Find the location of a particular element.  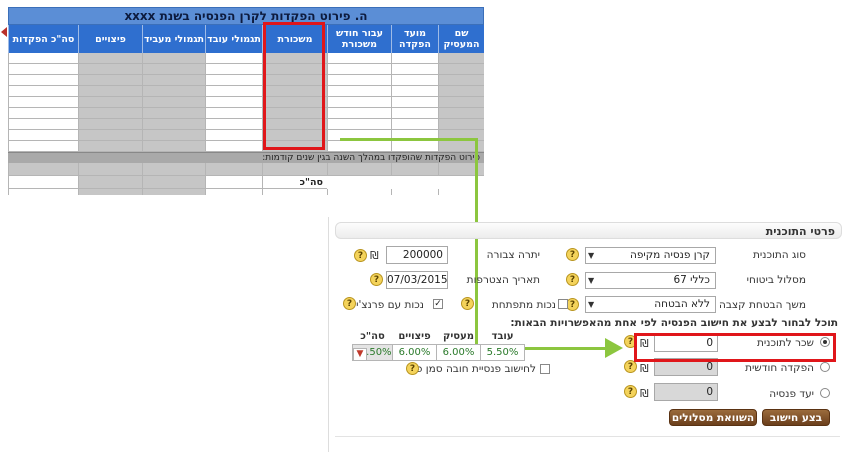

total-cell-severance is located at coordinates (110, 182).